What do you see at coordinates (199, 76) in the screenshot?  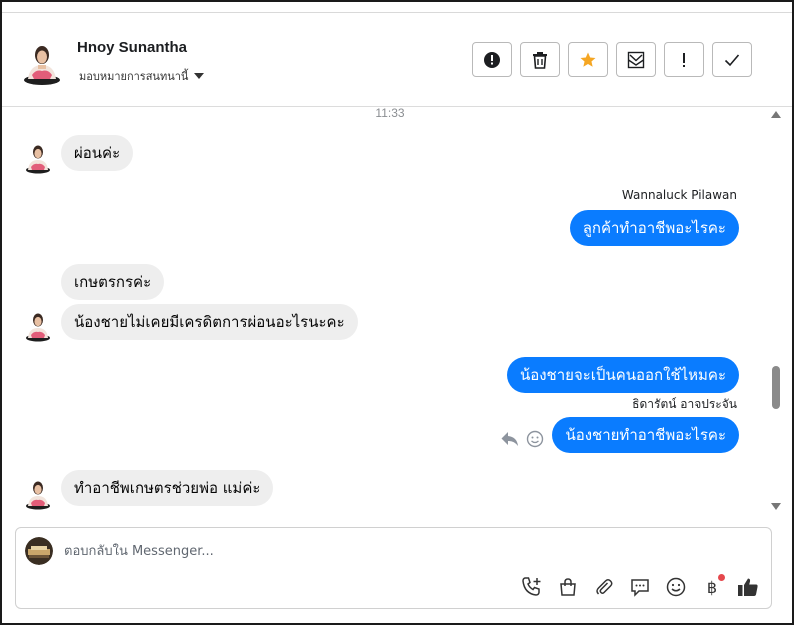 I see `caret-down-icon` at bounding box center [199, 76].